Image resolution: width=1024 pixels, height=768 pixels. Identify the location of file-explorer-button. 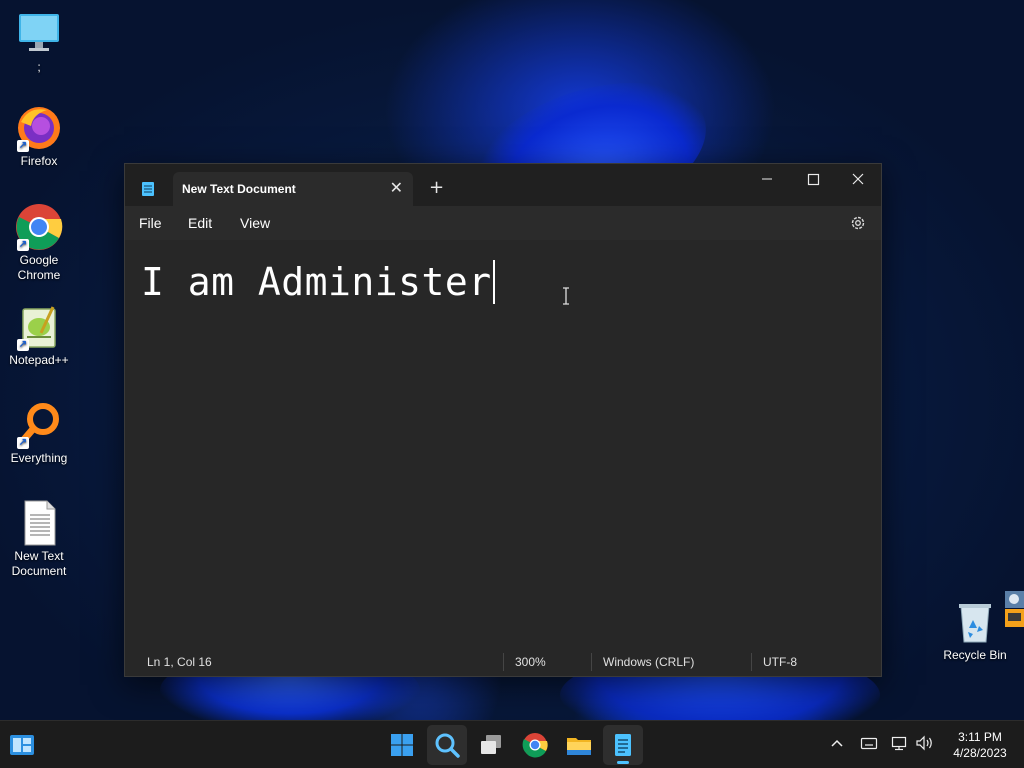
(579, 745).